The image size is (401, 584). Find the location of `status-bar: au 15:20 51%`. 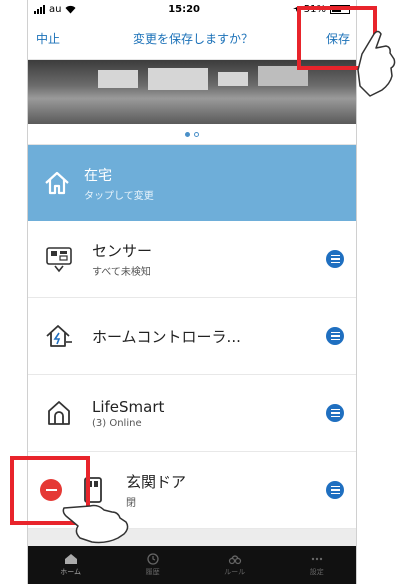

status-bar: au 15:20 51% is located at coordinates (192, 9).